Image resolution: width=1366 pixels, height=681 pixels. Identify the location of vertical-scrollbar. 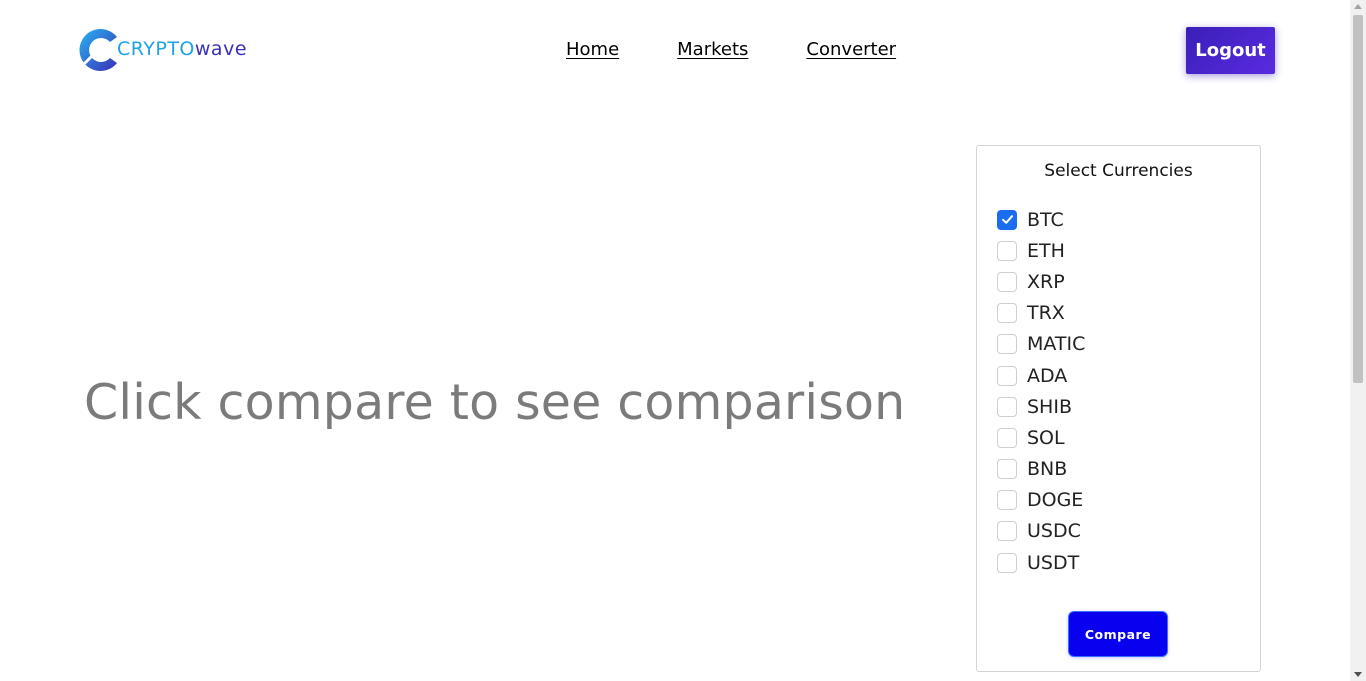
(1358, 340).